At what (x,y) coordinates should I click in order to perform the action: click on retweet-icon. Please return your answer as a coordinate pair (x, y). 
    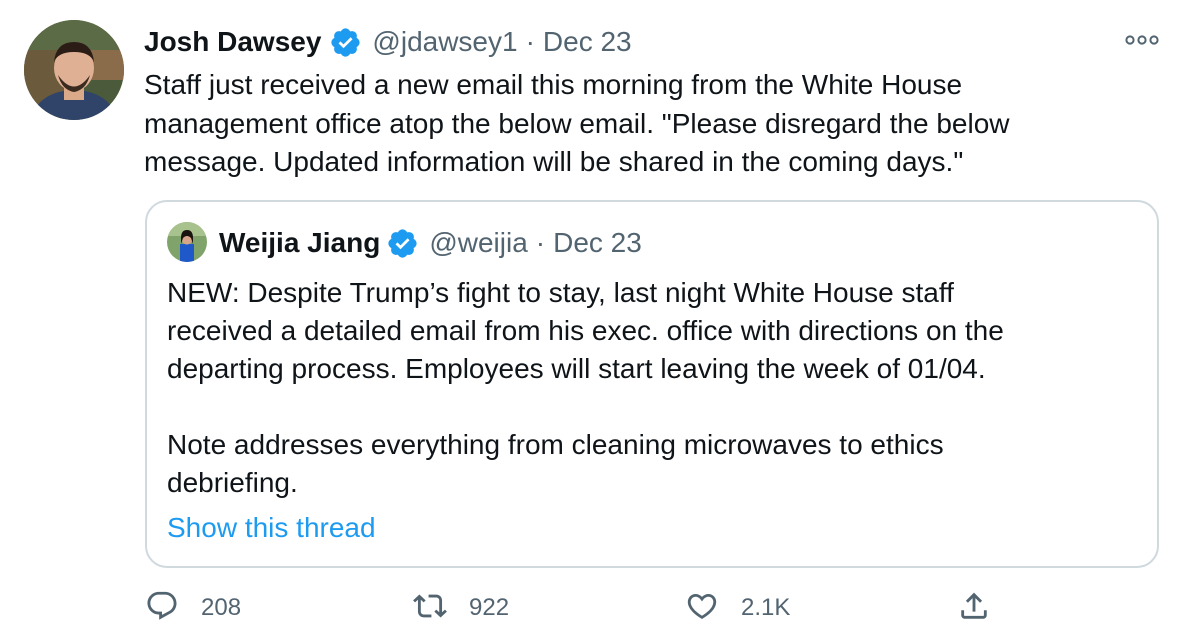
    Looking at the image, I should click on (430, 608).